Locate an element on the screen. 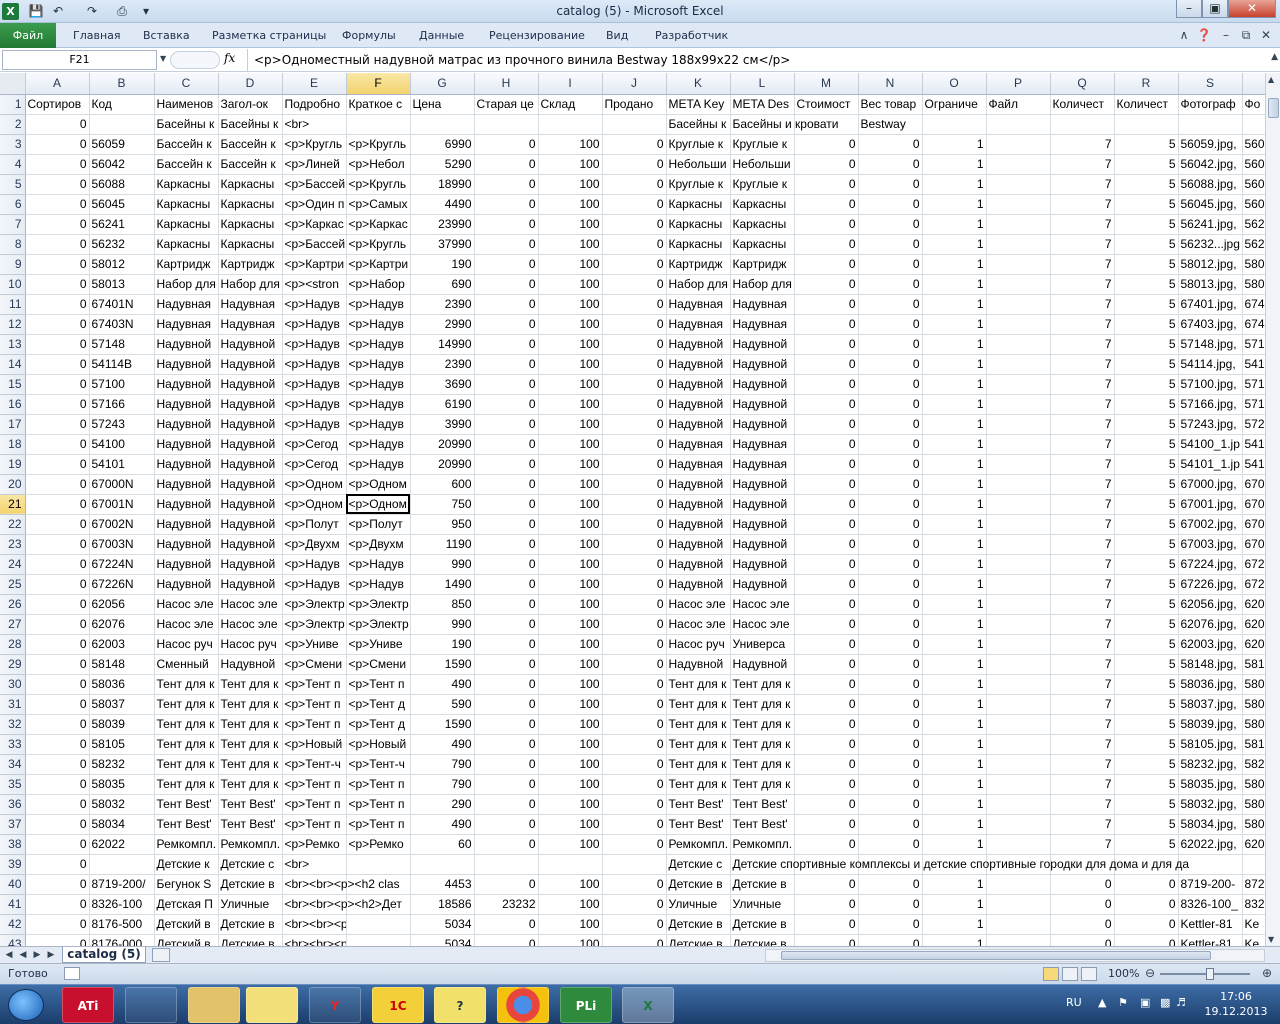  cell: 1190 is located at coordinates (442, 544).